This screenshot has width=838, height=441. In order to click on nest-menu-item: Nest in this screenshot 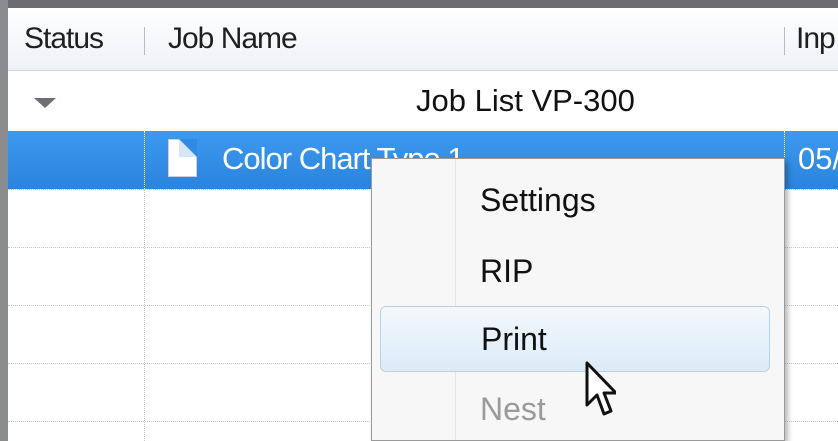, I will do `click(578, 408)`.